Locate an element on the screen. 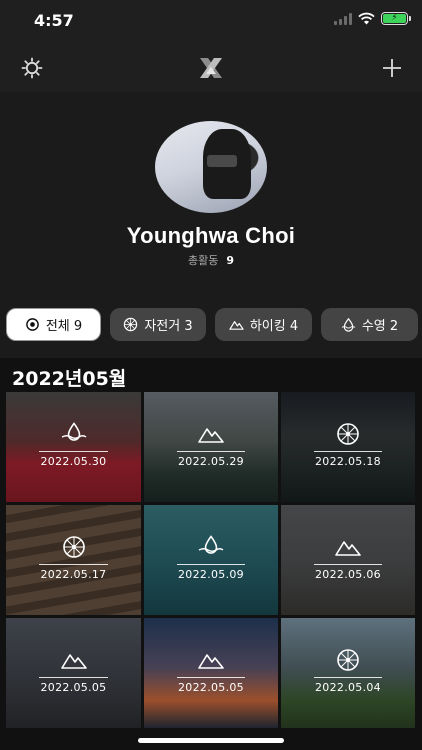 Image resolution: width=422 pixels, height=750 pixels. filter-swim-label: 수영 2 is located at coordinates (380, 326).